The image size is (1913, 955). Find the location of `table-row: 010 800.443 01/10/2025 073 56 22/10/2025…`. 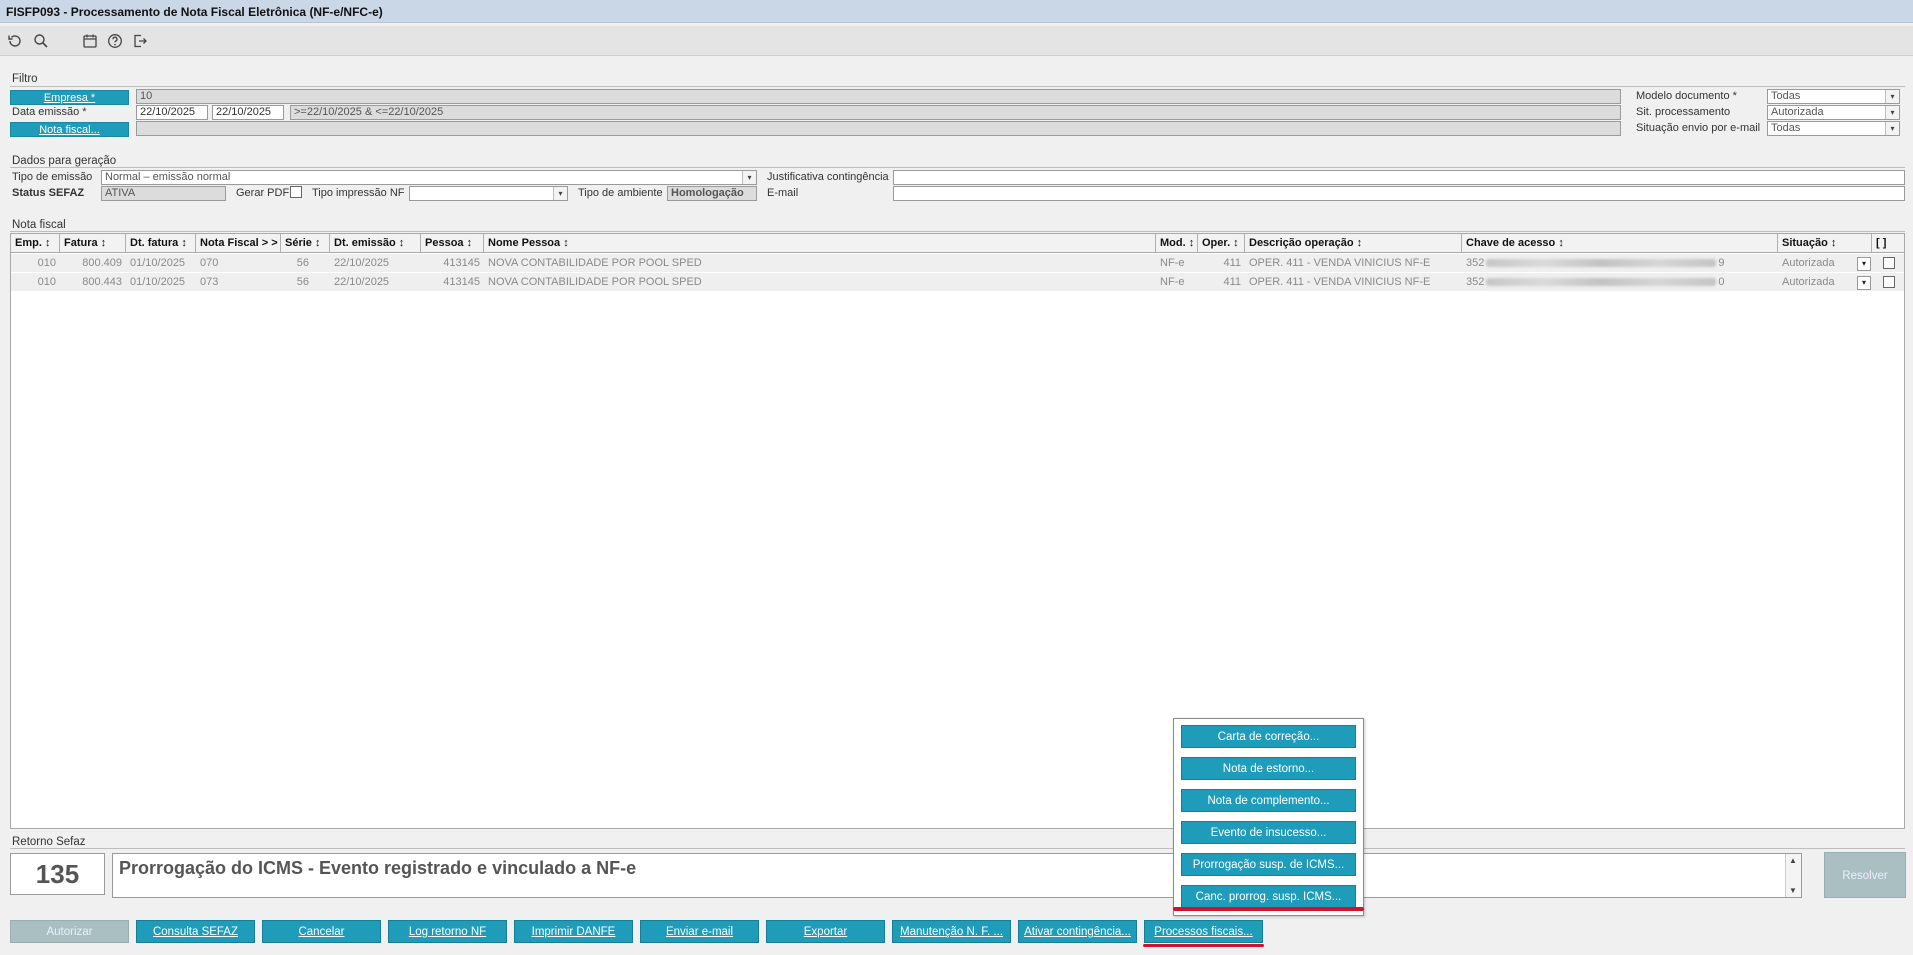

table-row: 010 800.443 01/10/2025 073 56 22/10/2025… is located at coordinates (957, 282).